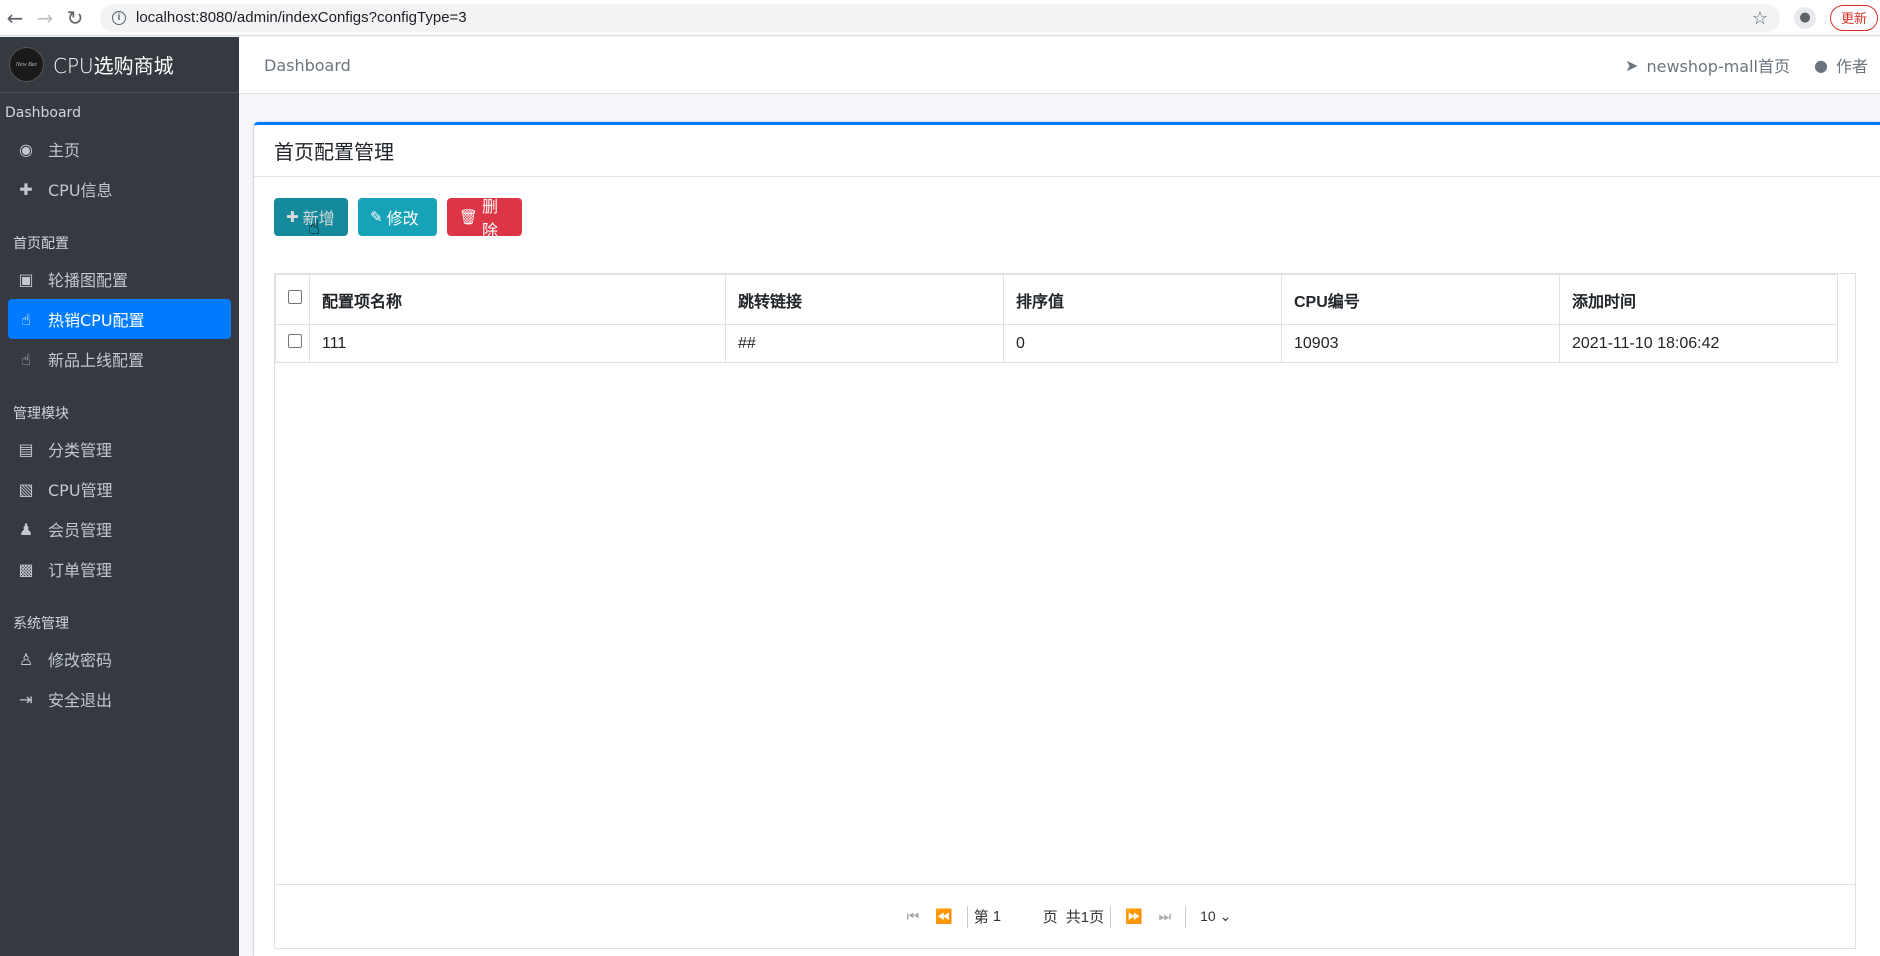  What do you see at coordinates (1760, 18) in the screenshot?
I see `bookmark-star-icon: ☆` at bounding box center [1760, 18].